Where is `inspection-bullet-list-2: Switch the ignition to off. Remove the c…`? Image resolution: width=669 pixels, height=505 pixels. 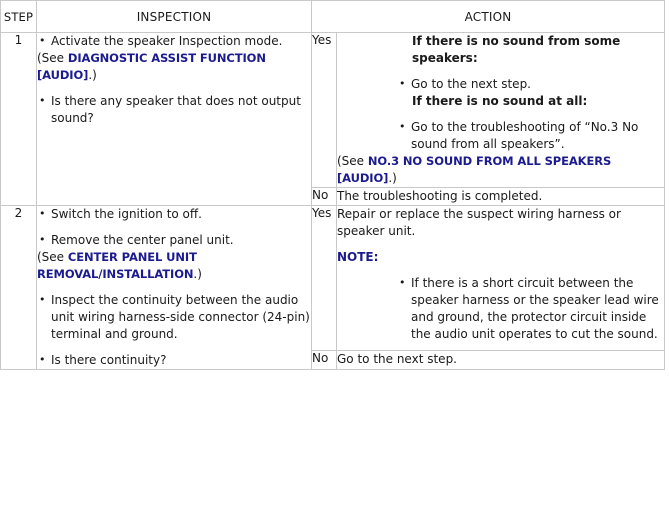 inspection-bullet-list-2: Switch the ignition to off. Remove the c… is located at coordinates (174, 227).